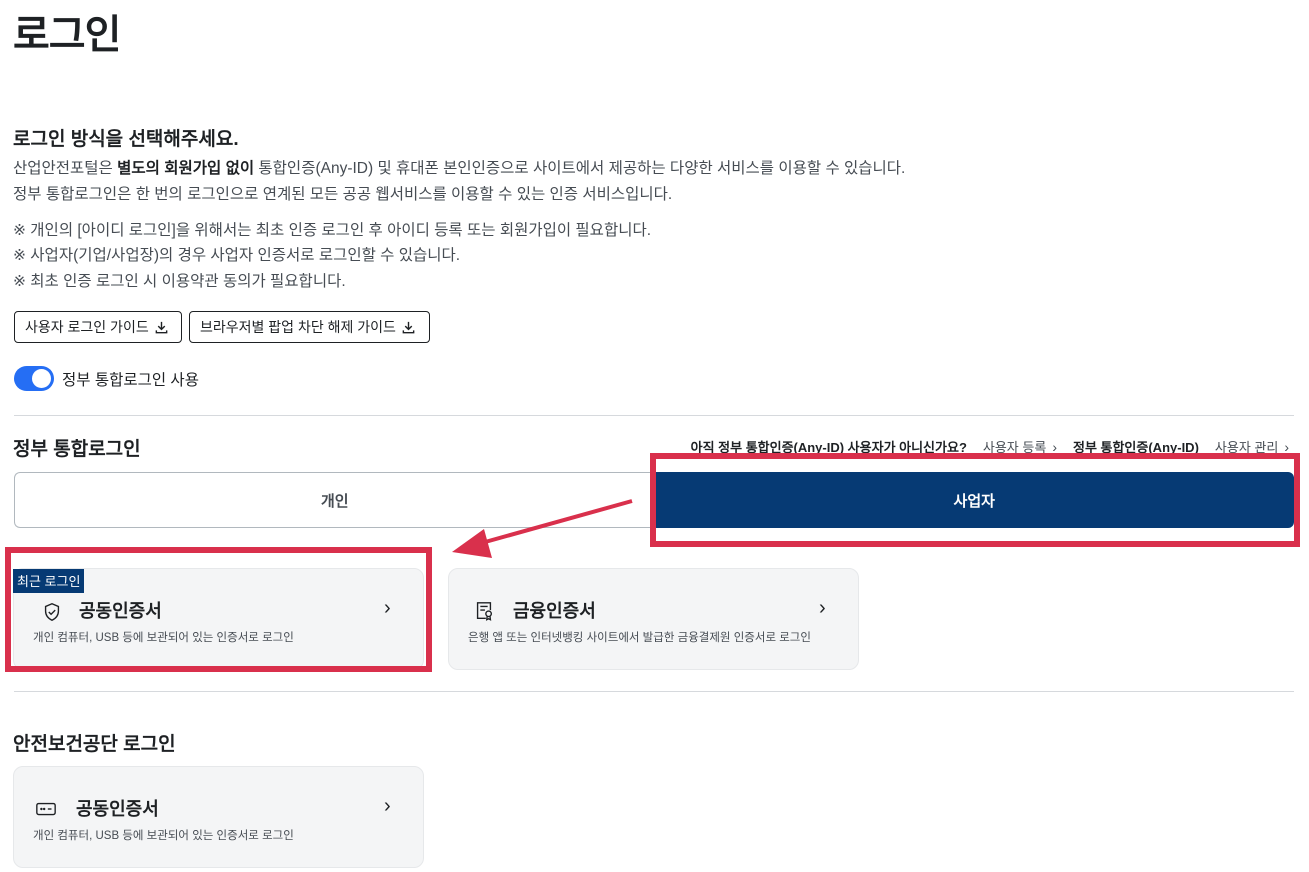 The image size is (1309, 872). I want to click on note-3: ※ 최초 인증 로그인 시 이용약관 동의가 필요합니다., so click(179, 281).